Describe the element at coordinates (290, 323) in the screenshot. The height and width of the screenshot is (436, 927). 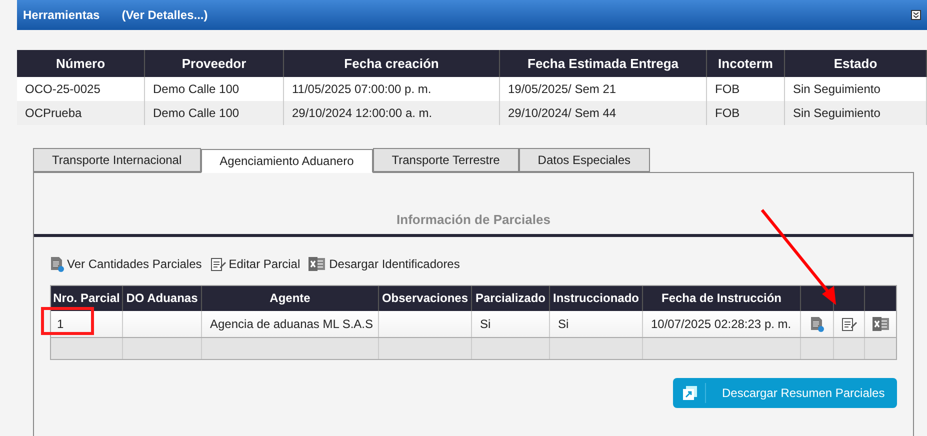
I see `table-cell: Agencia de aduanas ML S.A.S` at that location.